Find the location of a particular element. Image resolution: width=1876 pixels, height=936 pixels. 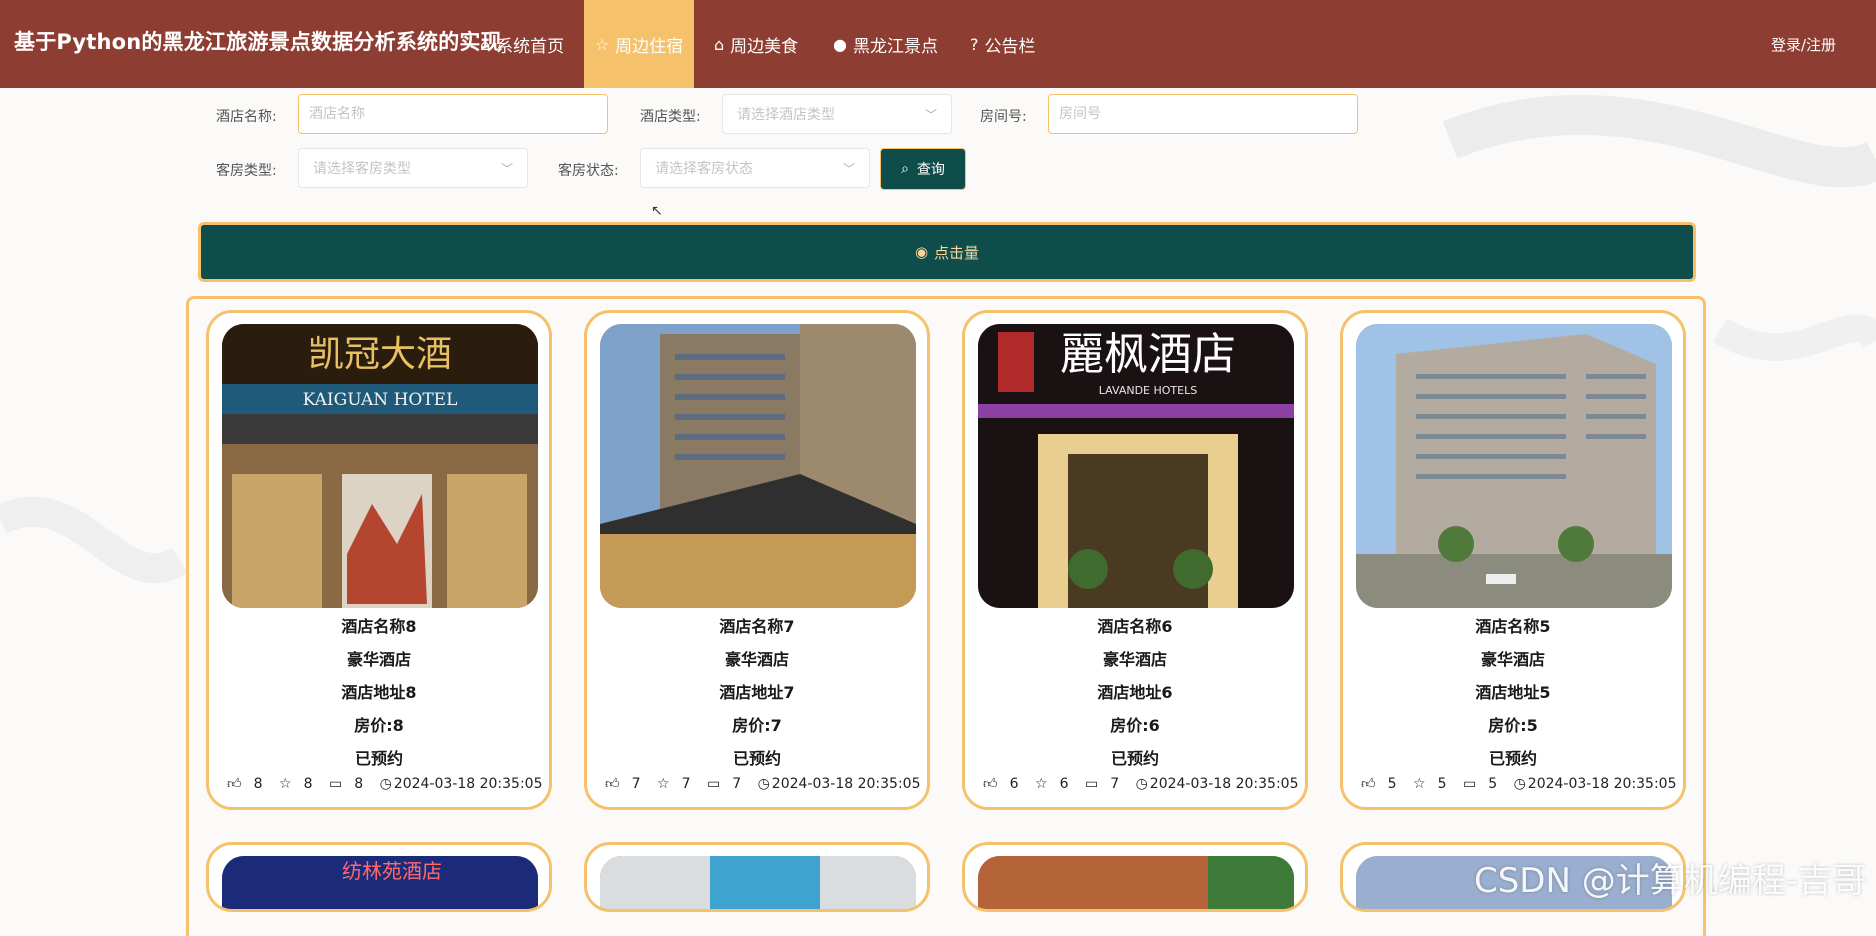

hotel-card: 纺林苑酒店 is located at coordinates (379, 877).